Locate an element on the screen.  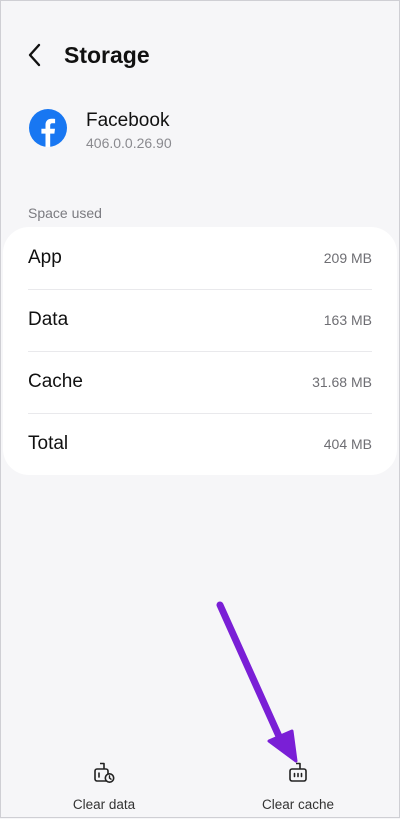
row-label: Data is located at coordinates (48, 319).